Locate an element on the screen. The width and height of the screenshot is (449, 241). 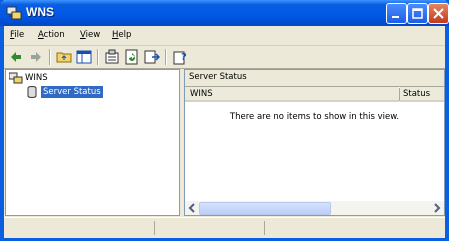
title-bar: WNS is located at coordinates (224, 13).